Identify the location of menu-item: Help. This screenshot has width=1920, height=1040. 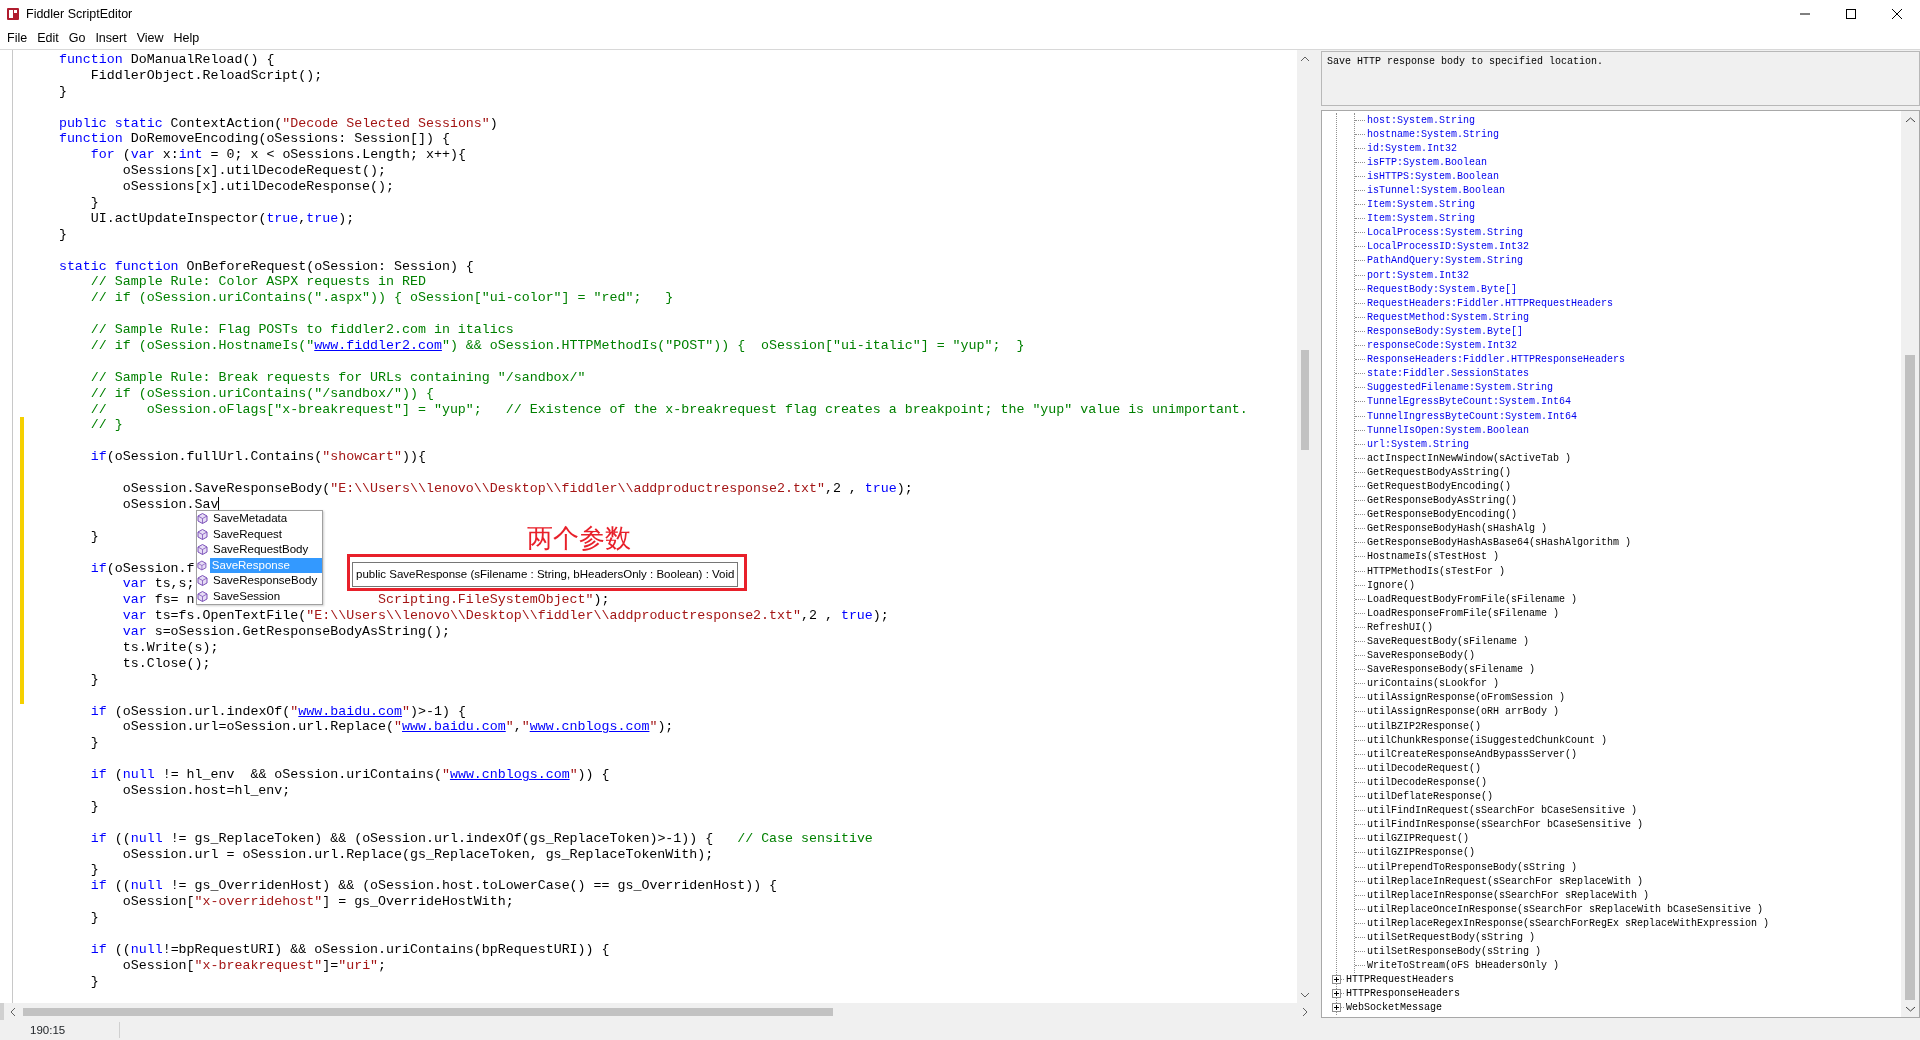
(186, 38).